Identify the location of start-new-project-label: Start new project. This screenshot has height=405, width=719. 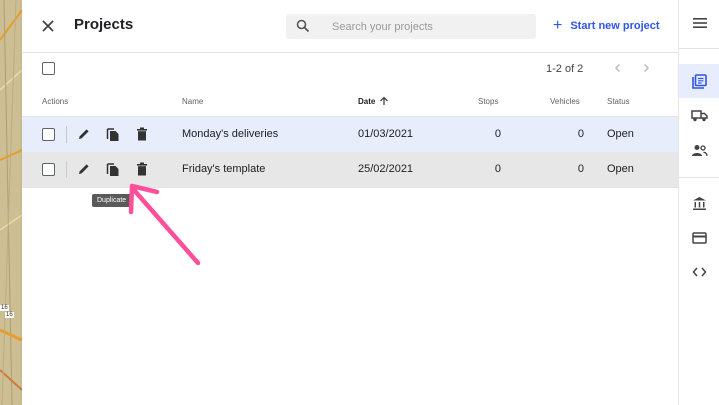
(615, 26).